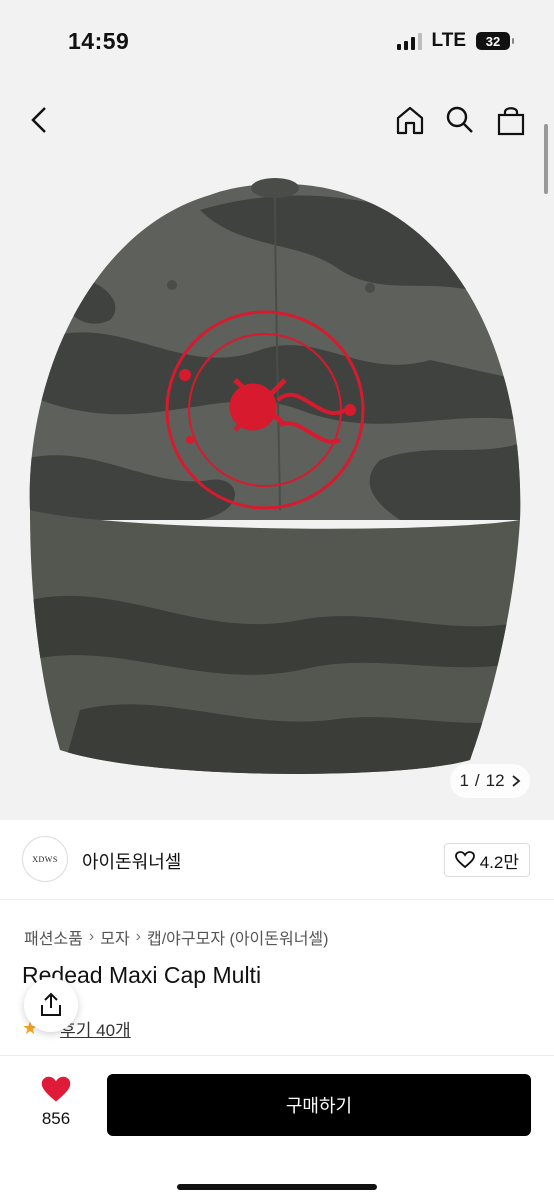  Describe the element at coordinates (319, 1105) in the screenshot. I see `buy-button: 구매하기` at that location.